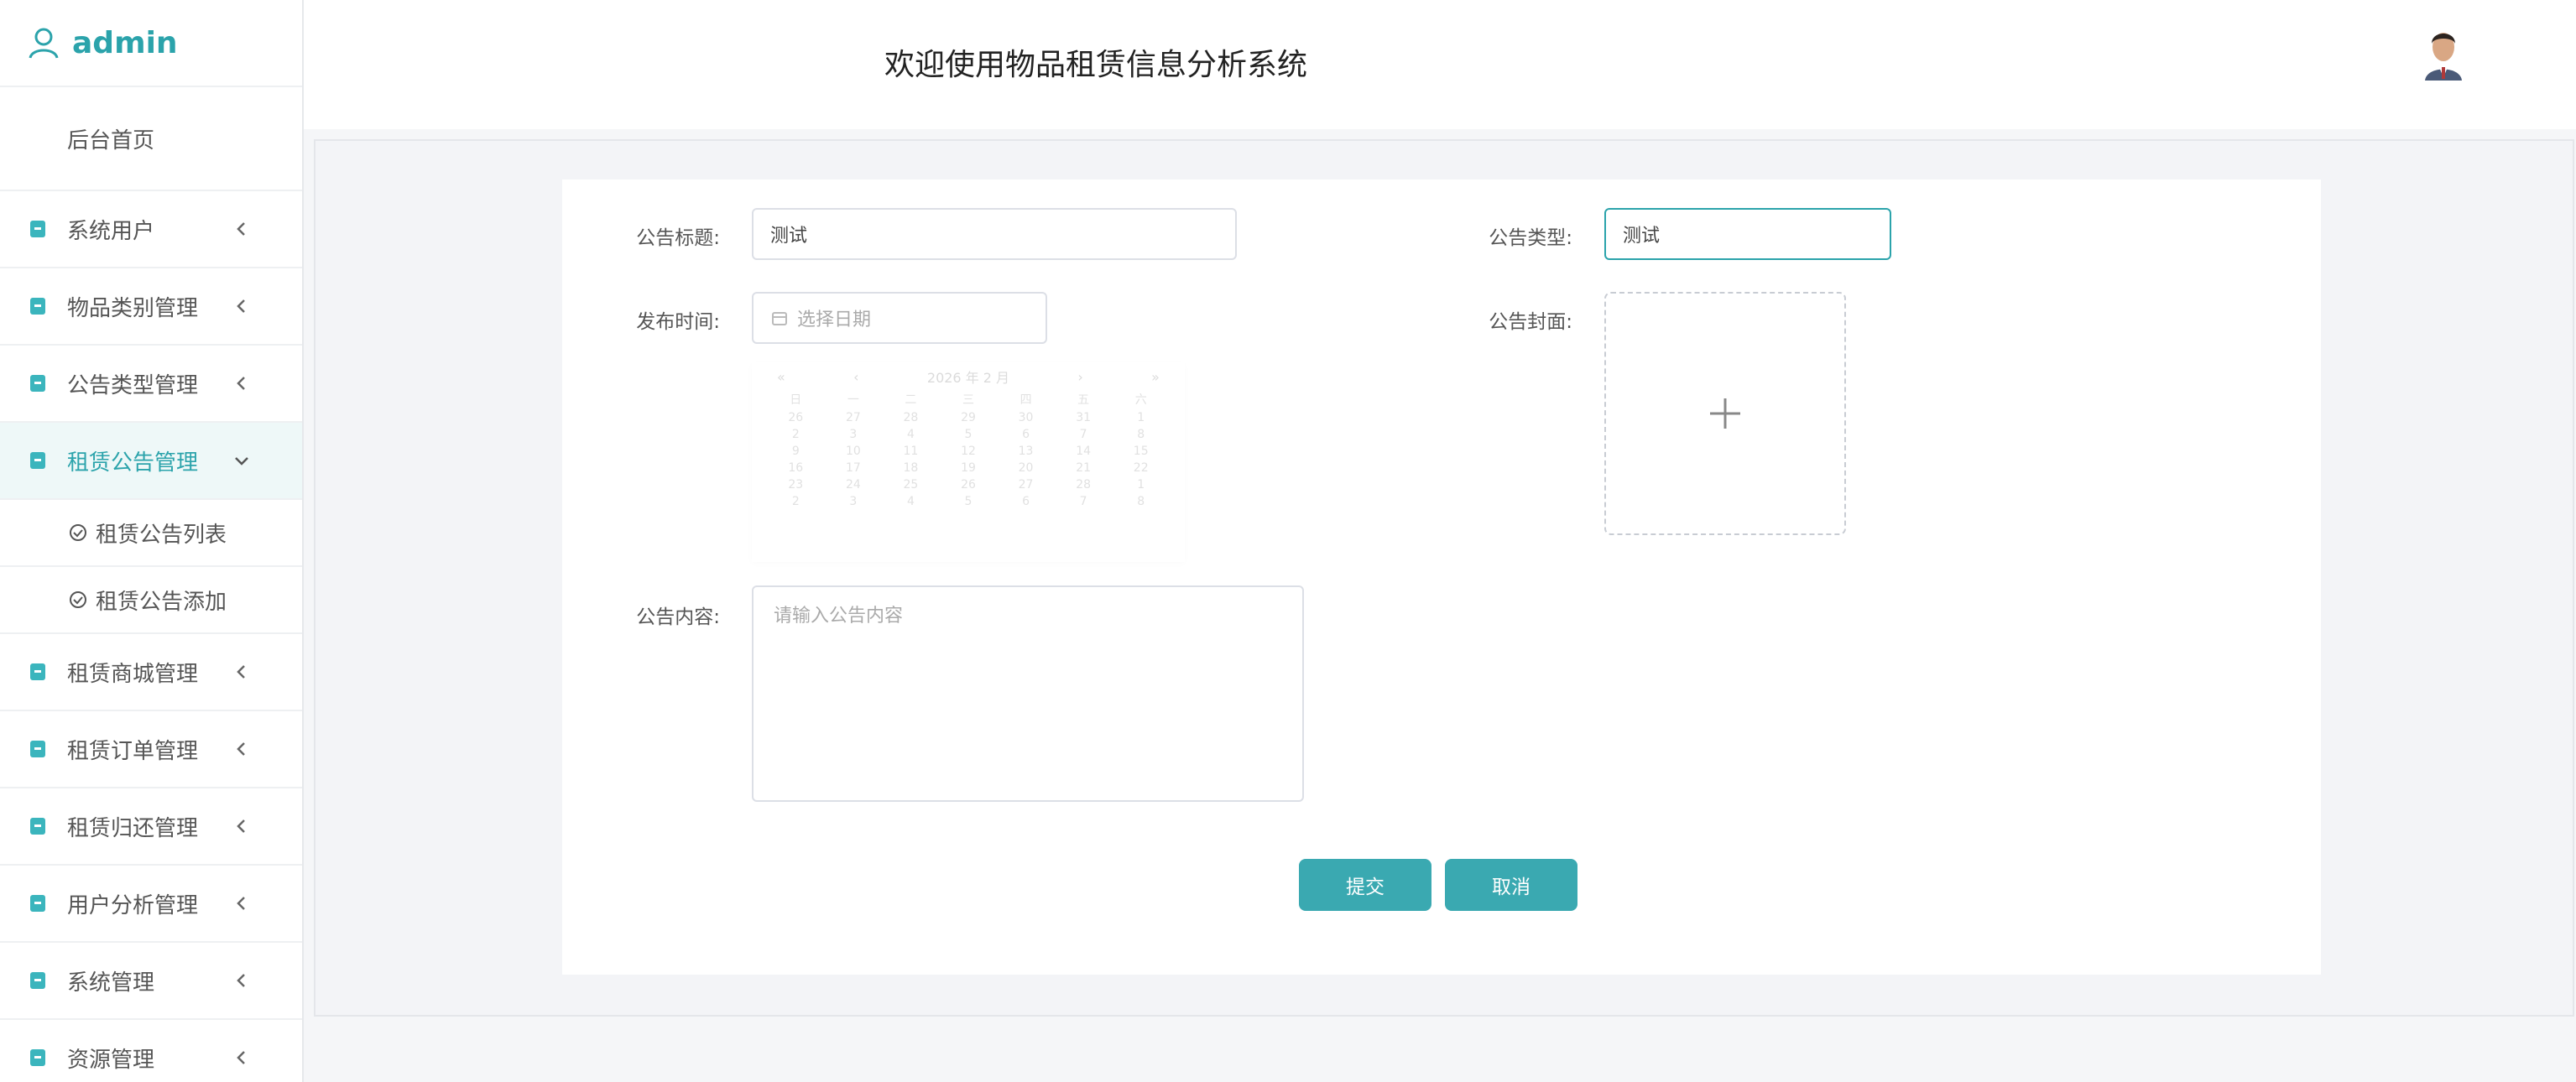 This screenshot has width=2576, height=1082. I want to click on sidebar-item-home: 后台首页, so click(151, 139).